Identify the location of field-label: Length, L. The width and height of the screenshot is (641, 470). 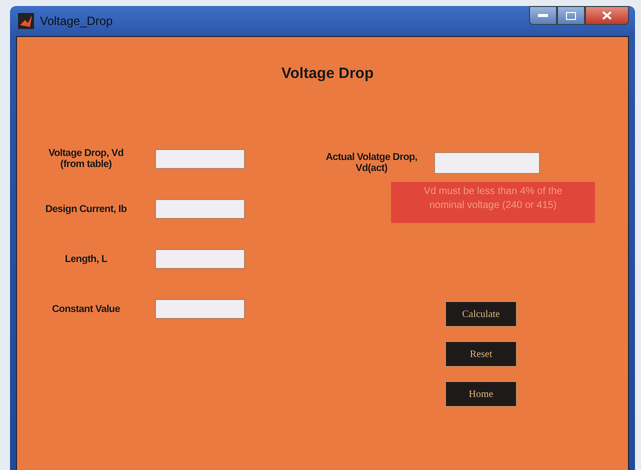
(86, 259).